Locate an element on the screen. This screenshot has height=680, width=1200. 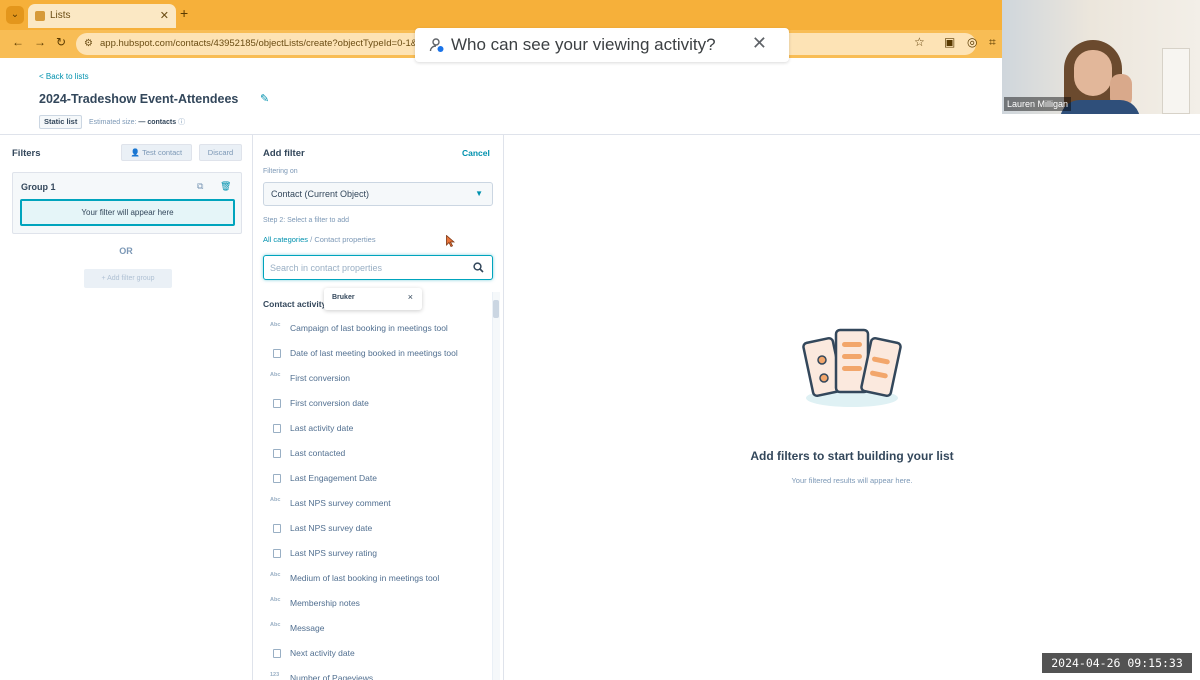
delete-group-icon: 🗑 is located at coordinates (225, 186).